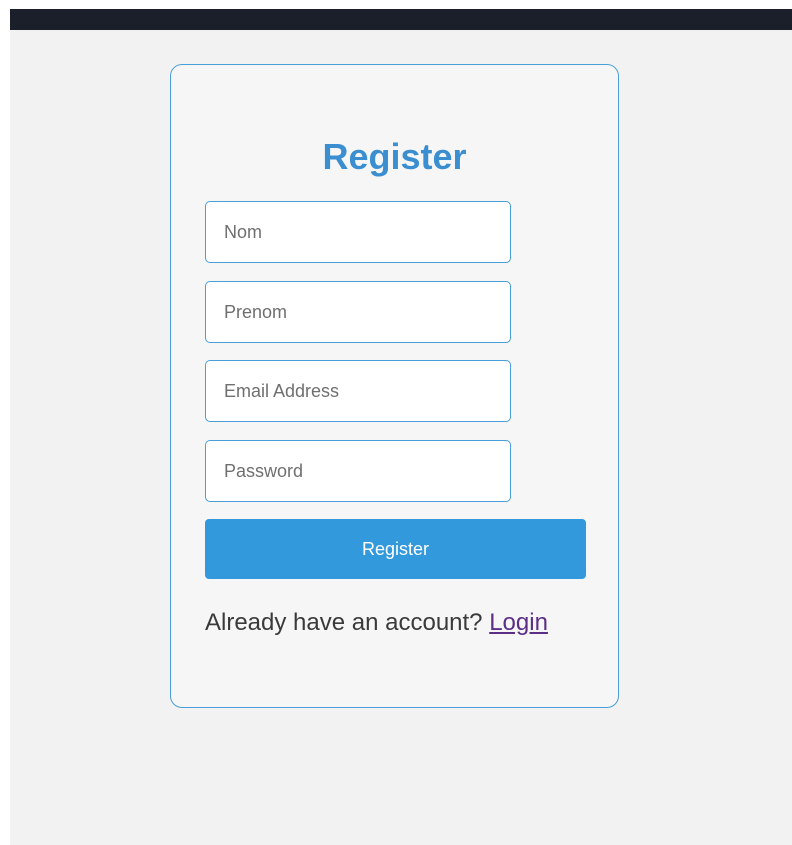 This screenshot has width=792, height=845. Describe the element at coordinates (401, 19) in the screenshot. I see `top-navigation-bar` at that location.